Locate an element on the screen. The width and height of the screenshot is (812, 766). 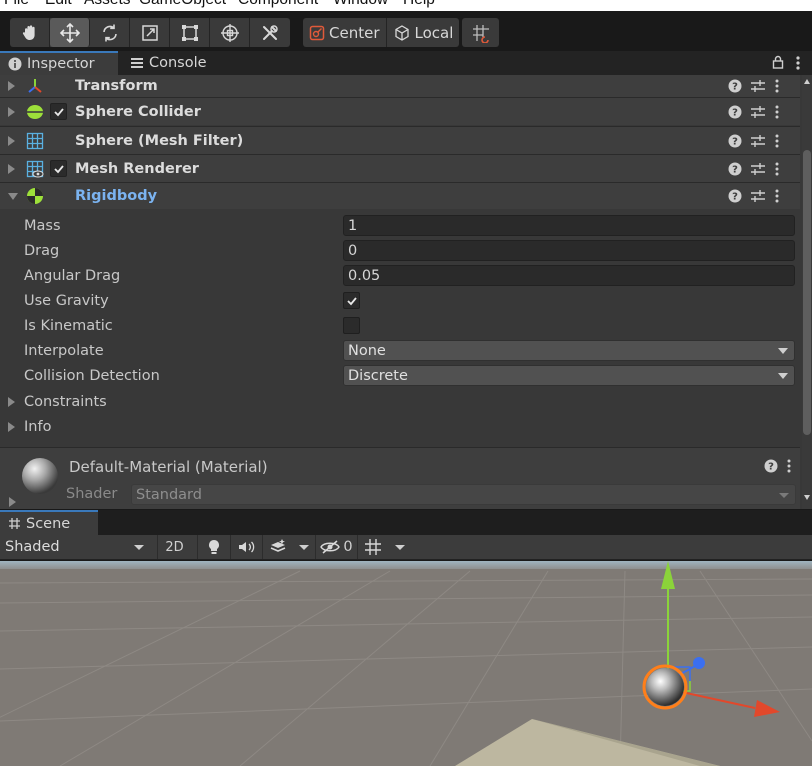
scroll-up-arrow-icon is located at coordinates (807, 81).